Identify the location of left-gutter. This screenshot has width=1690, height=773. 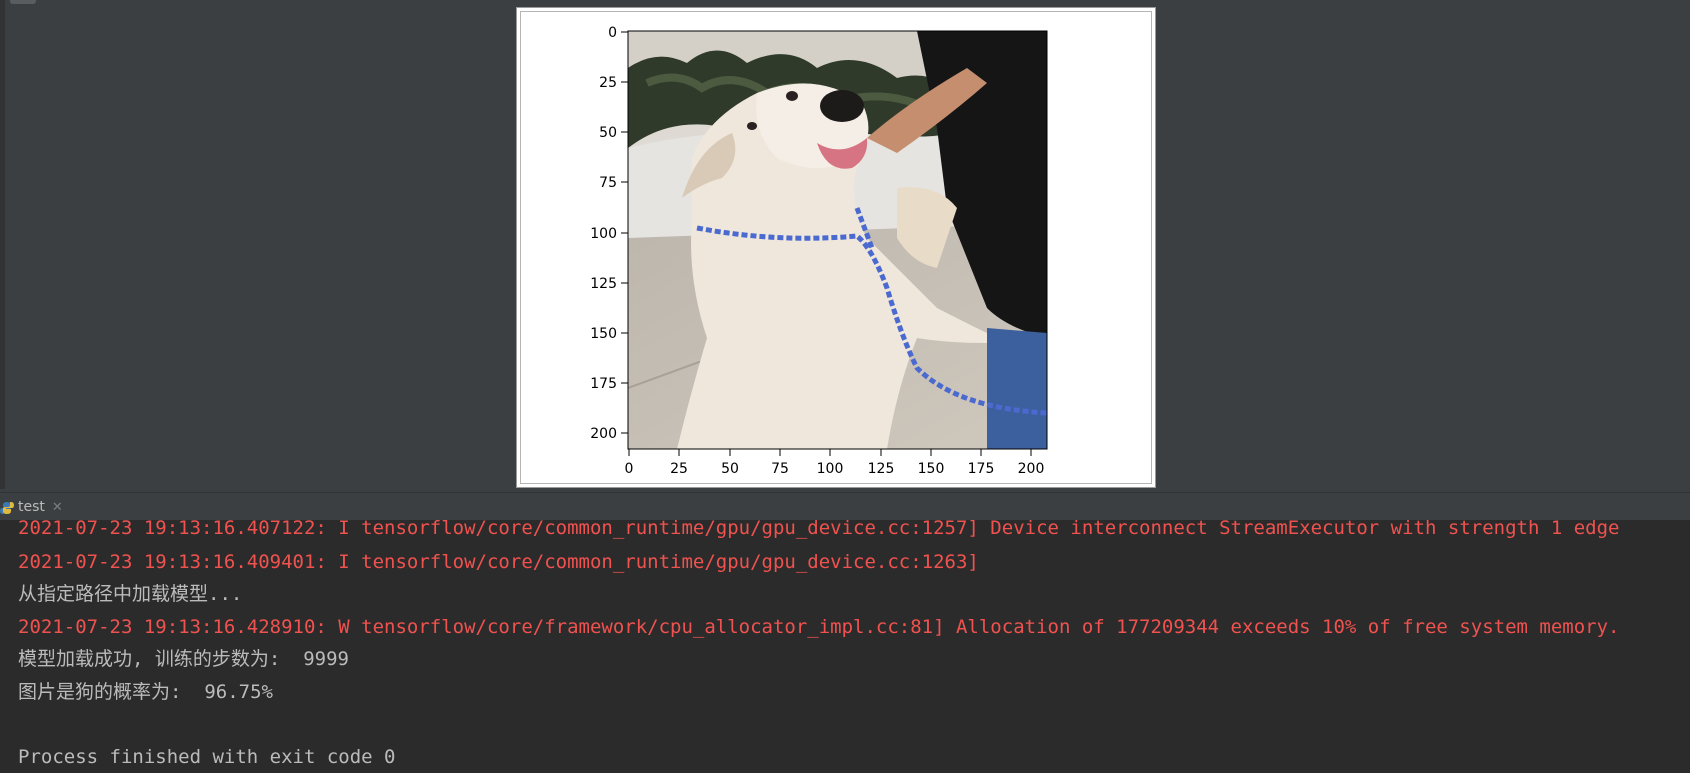
(2, 244).